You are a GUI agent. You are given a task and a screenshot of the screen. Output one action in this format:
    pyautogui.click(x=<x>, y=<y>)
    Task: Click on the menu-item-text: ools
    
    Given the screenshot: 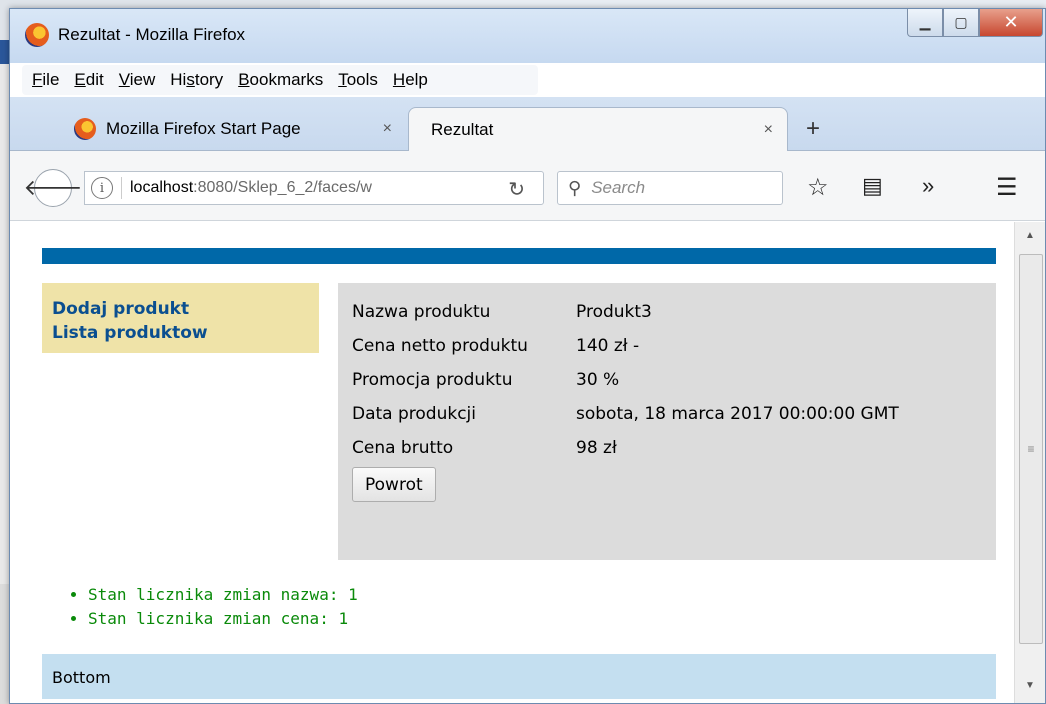 What is the action you would take?
    pyautogui.click(x=362, y=79)
    